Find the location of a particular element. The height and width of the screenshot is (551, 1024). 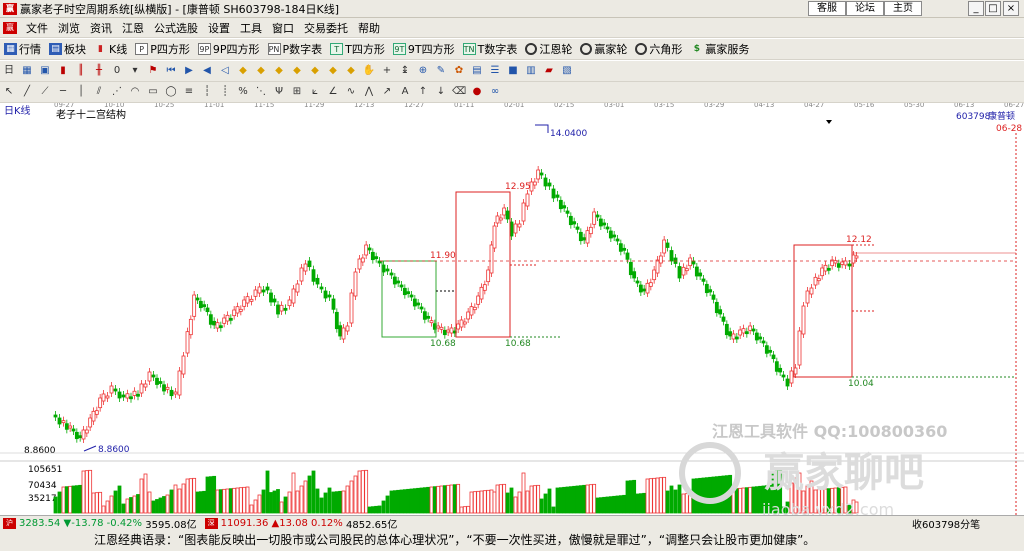

down-arrow-icon: ↓ is located at coordinates (441, 92).